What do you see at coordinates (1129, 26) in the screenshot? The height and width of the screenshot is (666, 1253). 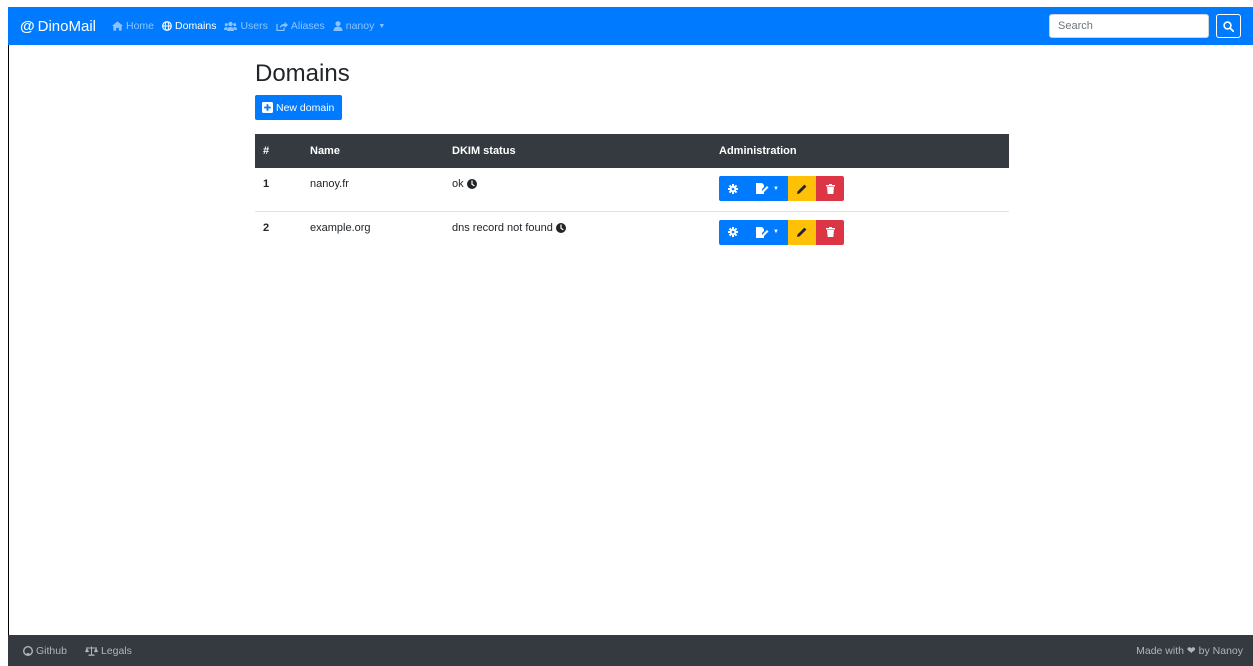 I see `search-input` at bounding box center [1129, 26].